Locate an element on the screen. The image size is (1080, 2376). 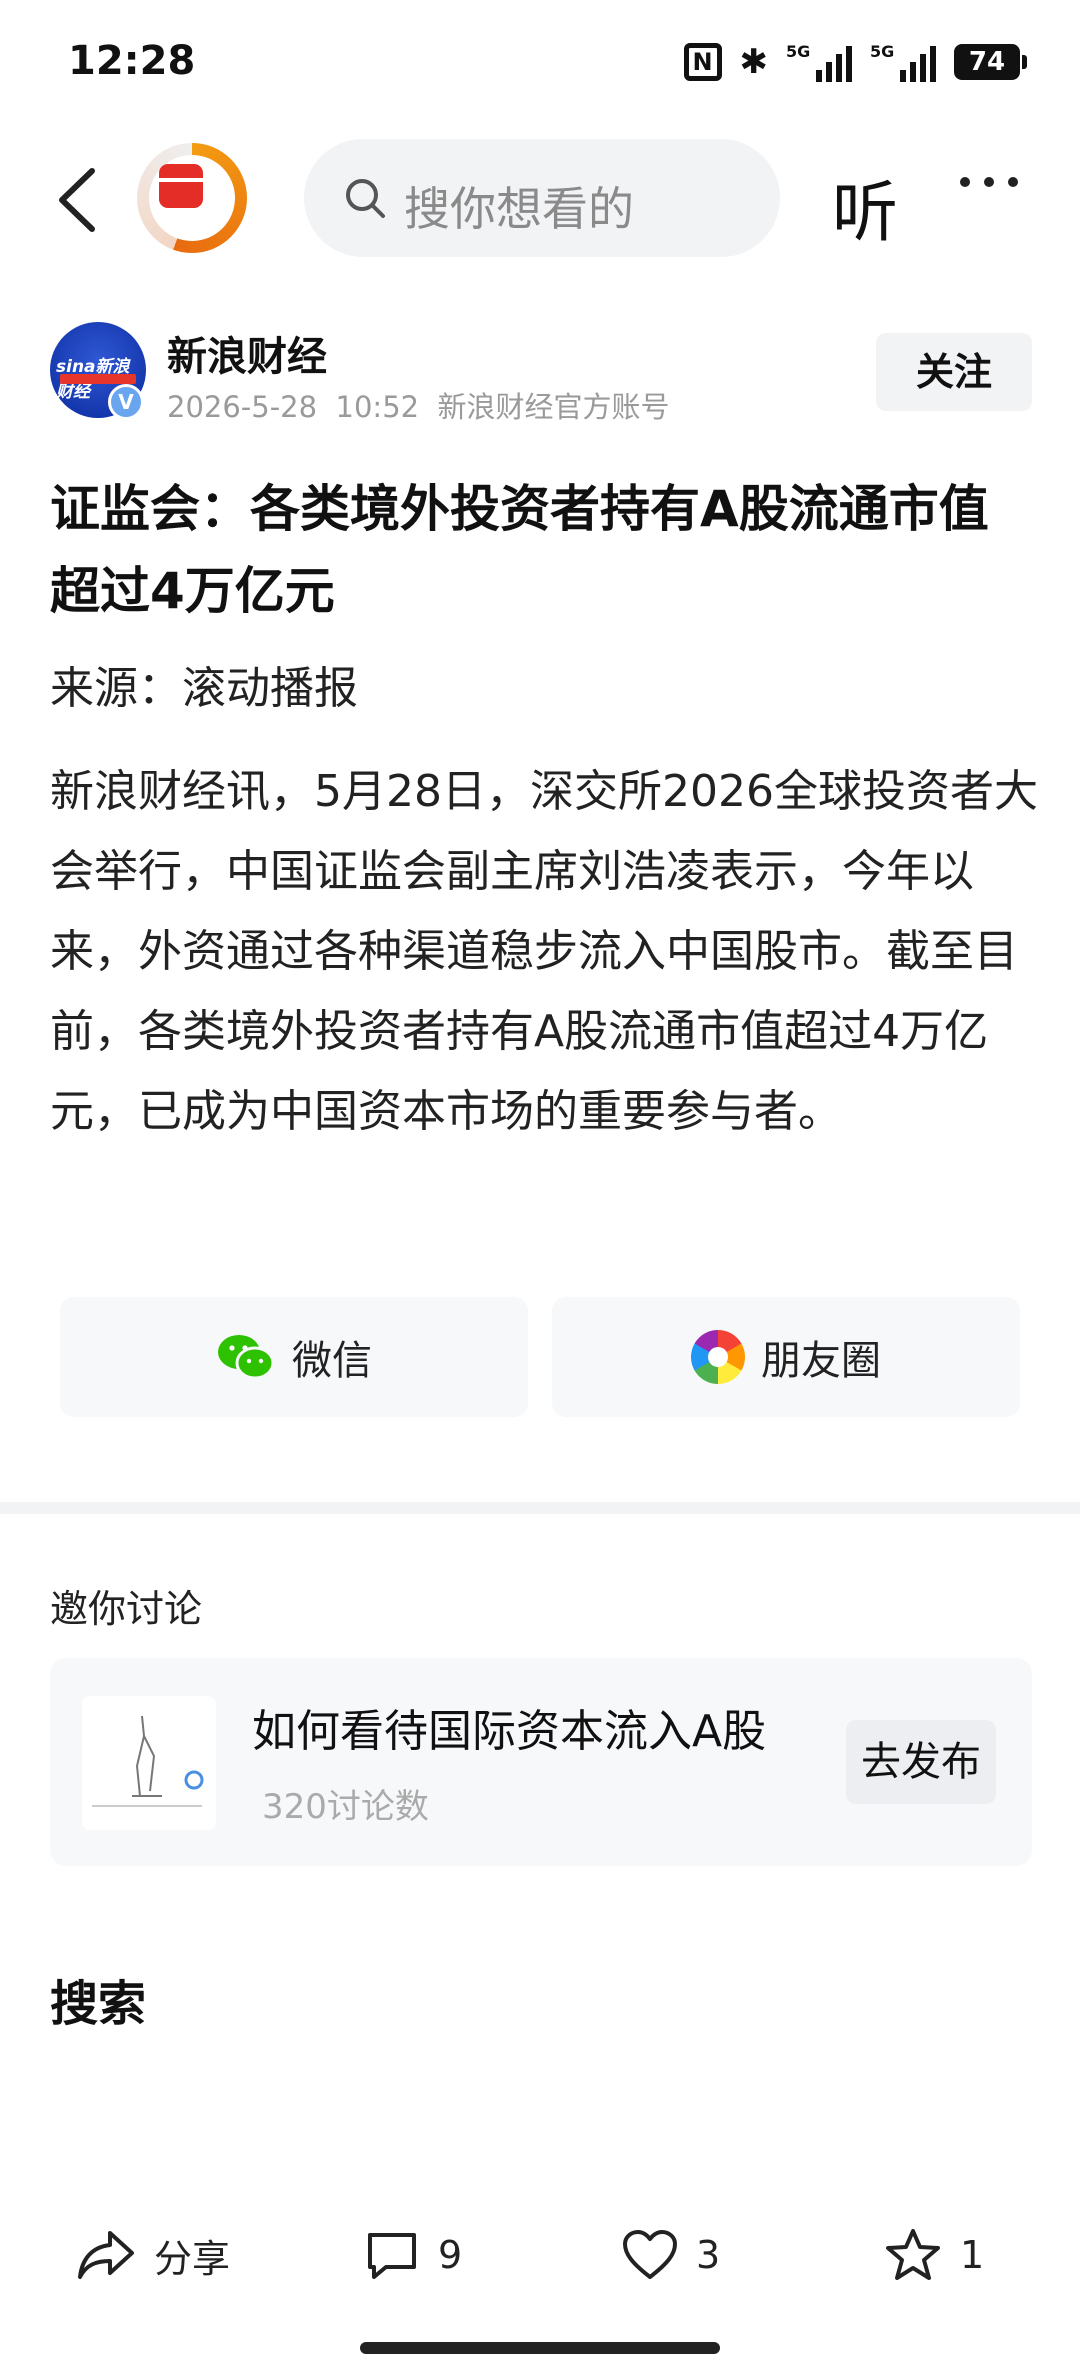
verified-badge-icon: V is located at coordinates (126, 402).